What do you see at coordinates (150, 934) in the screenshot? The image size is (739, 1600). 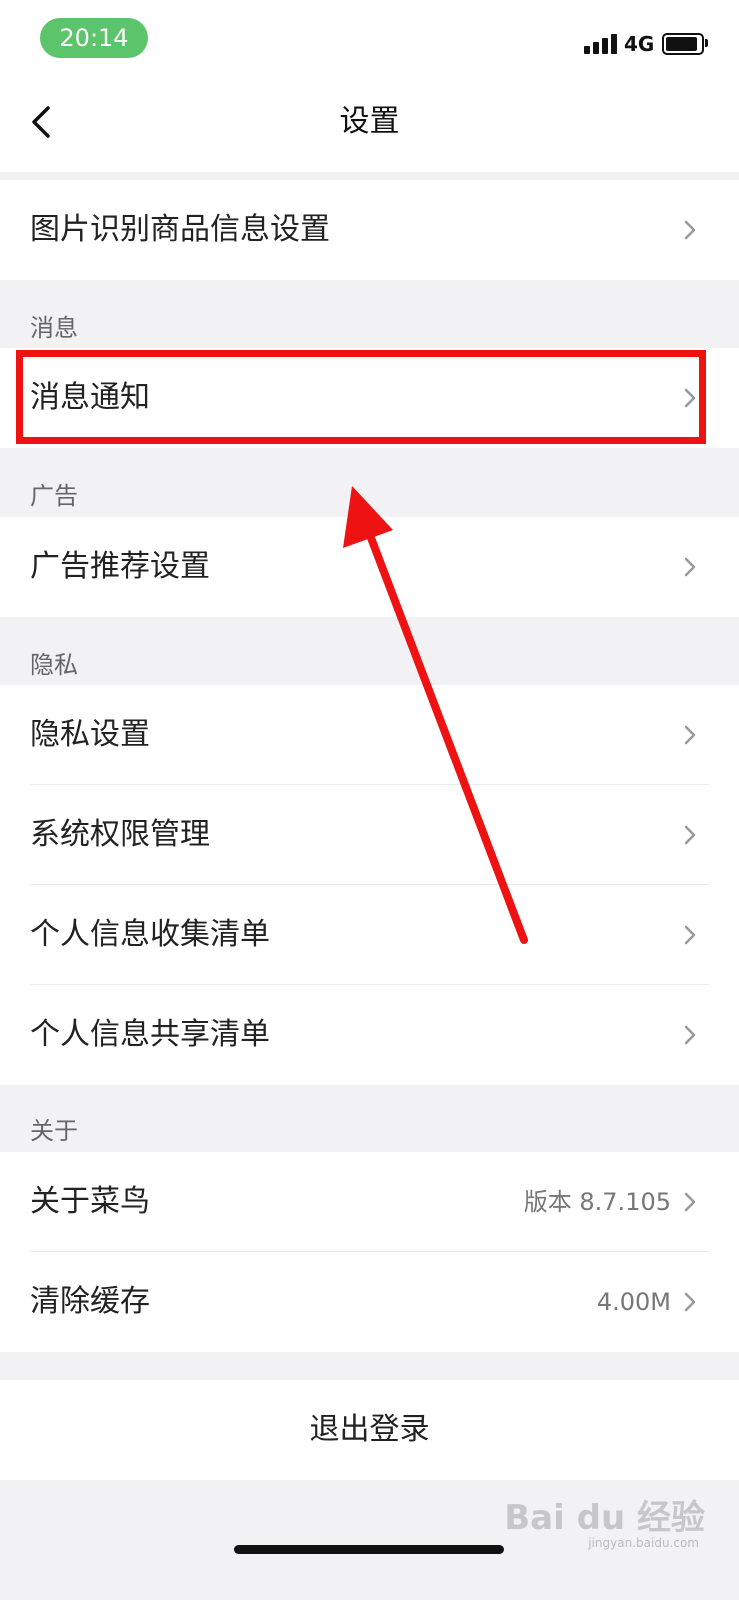 I see `row-label: 个人信息收集清单` at bounding box center [150, 934].